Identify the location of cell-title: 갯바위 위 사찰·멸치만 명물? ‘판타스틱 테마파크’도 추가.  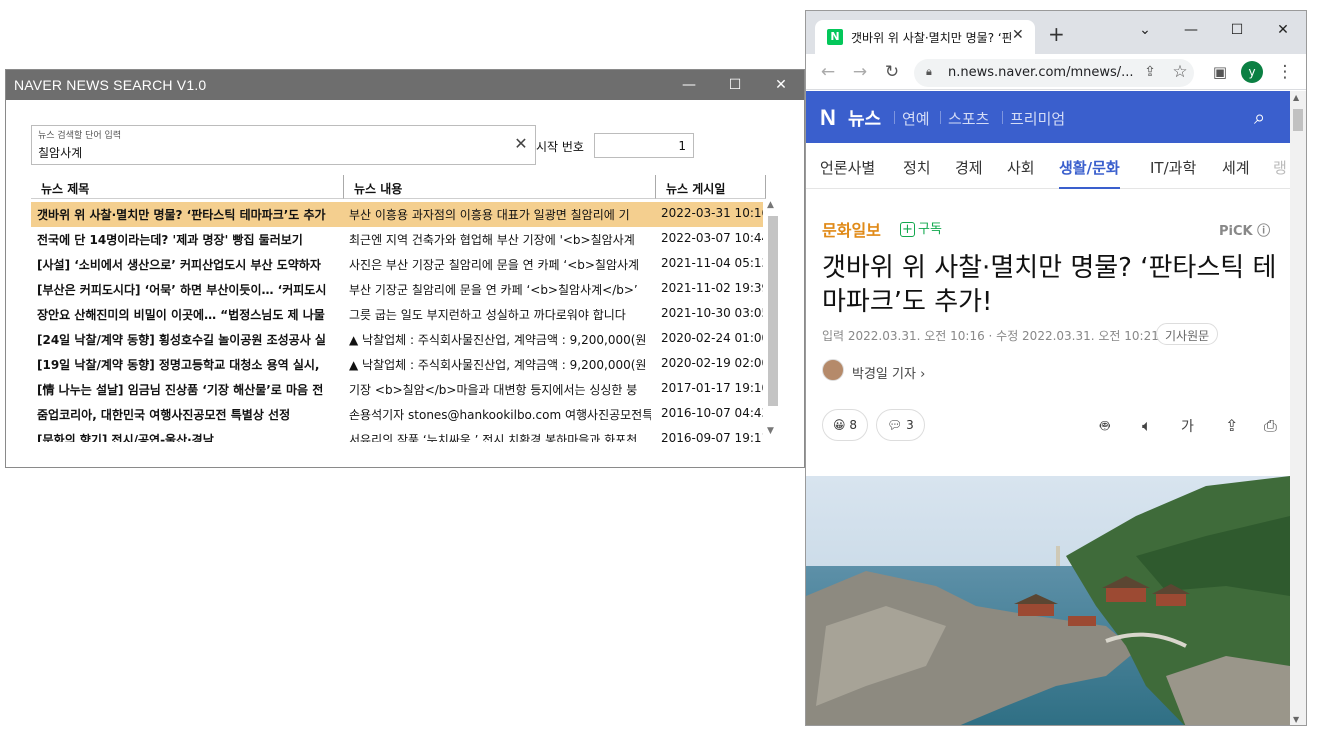
(181, 215).